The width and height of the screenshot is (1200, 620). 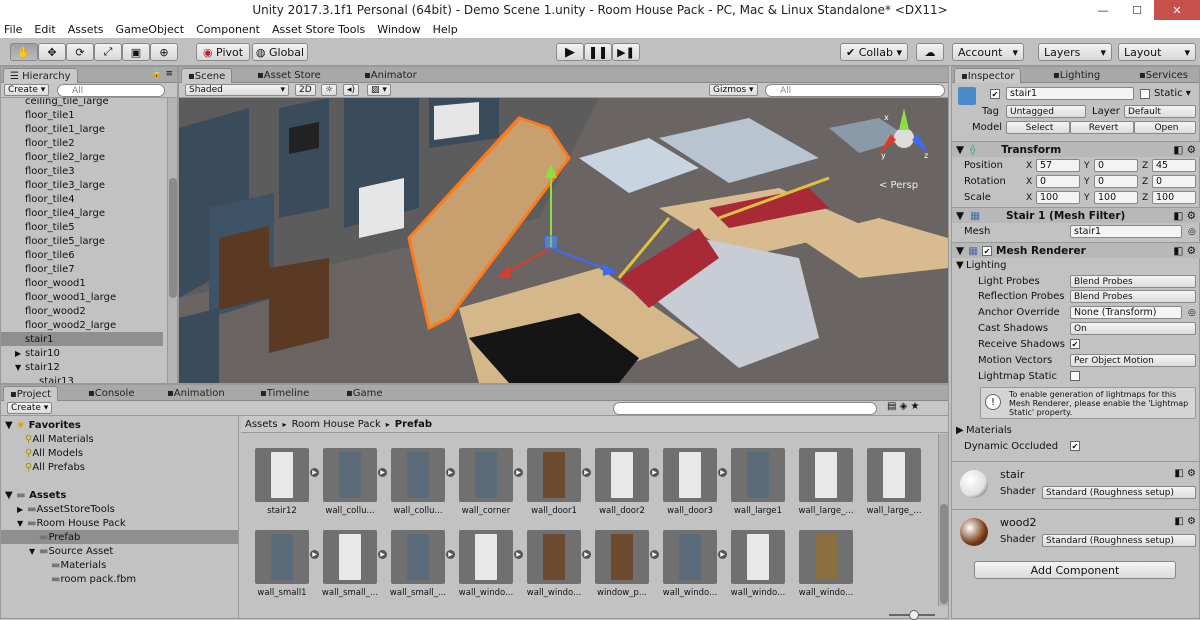 What do you see at coordinates (491, 487) in the screenshot?
I see `asset-item: ▶ wall_corner` at bounding box center [491, 487].